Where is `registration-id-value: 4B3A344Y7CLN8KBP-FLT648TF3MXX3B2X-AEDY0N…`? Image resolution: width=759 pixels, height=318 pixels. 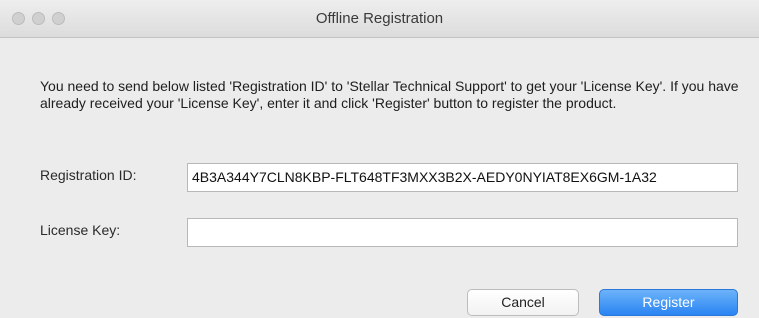 registration-id-value: 4B3A344Y7CLN8KBP-FLT648TF3MXX3B2X-AEDY0N… is located at coordinates (424, 177).